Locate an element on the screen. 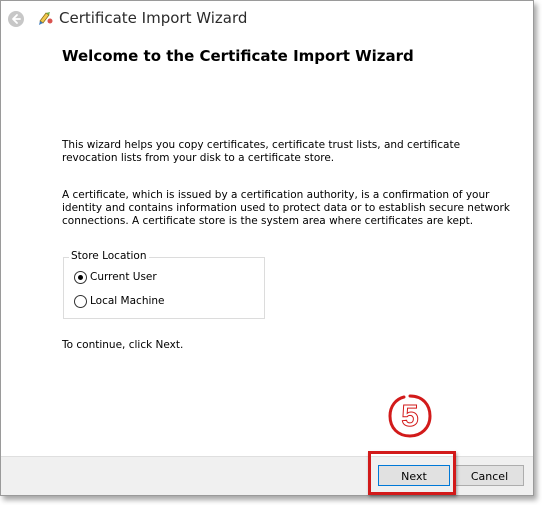 This screenshot has height=505, width=542. button-bar is located at coordinates (267, 475).